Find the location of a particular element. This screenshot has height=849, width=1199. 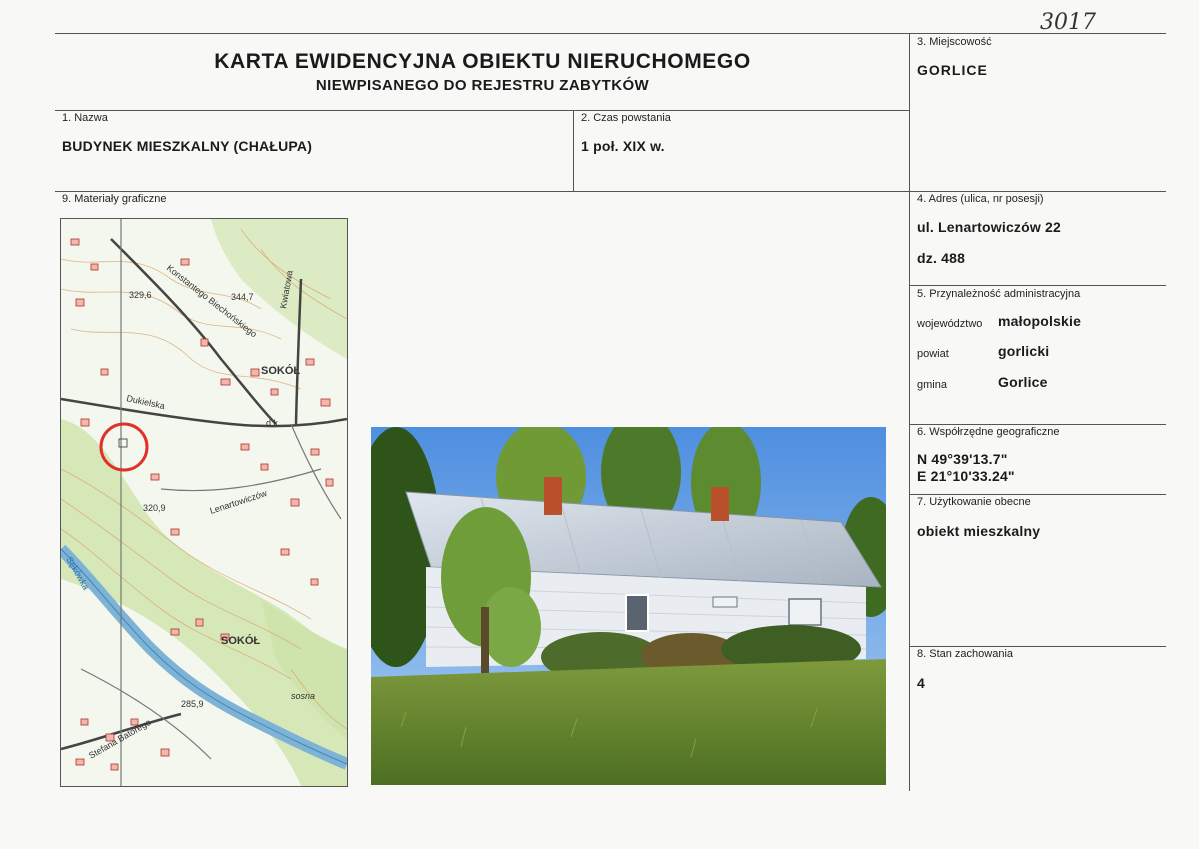

name-label: 1. Nazwa is located at coordinates (85, 118).